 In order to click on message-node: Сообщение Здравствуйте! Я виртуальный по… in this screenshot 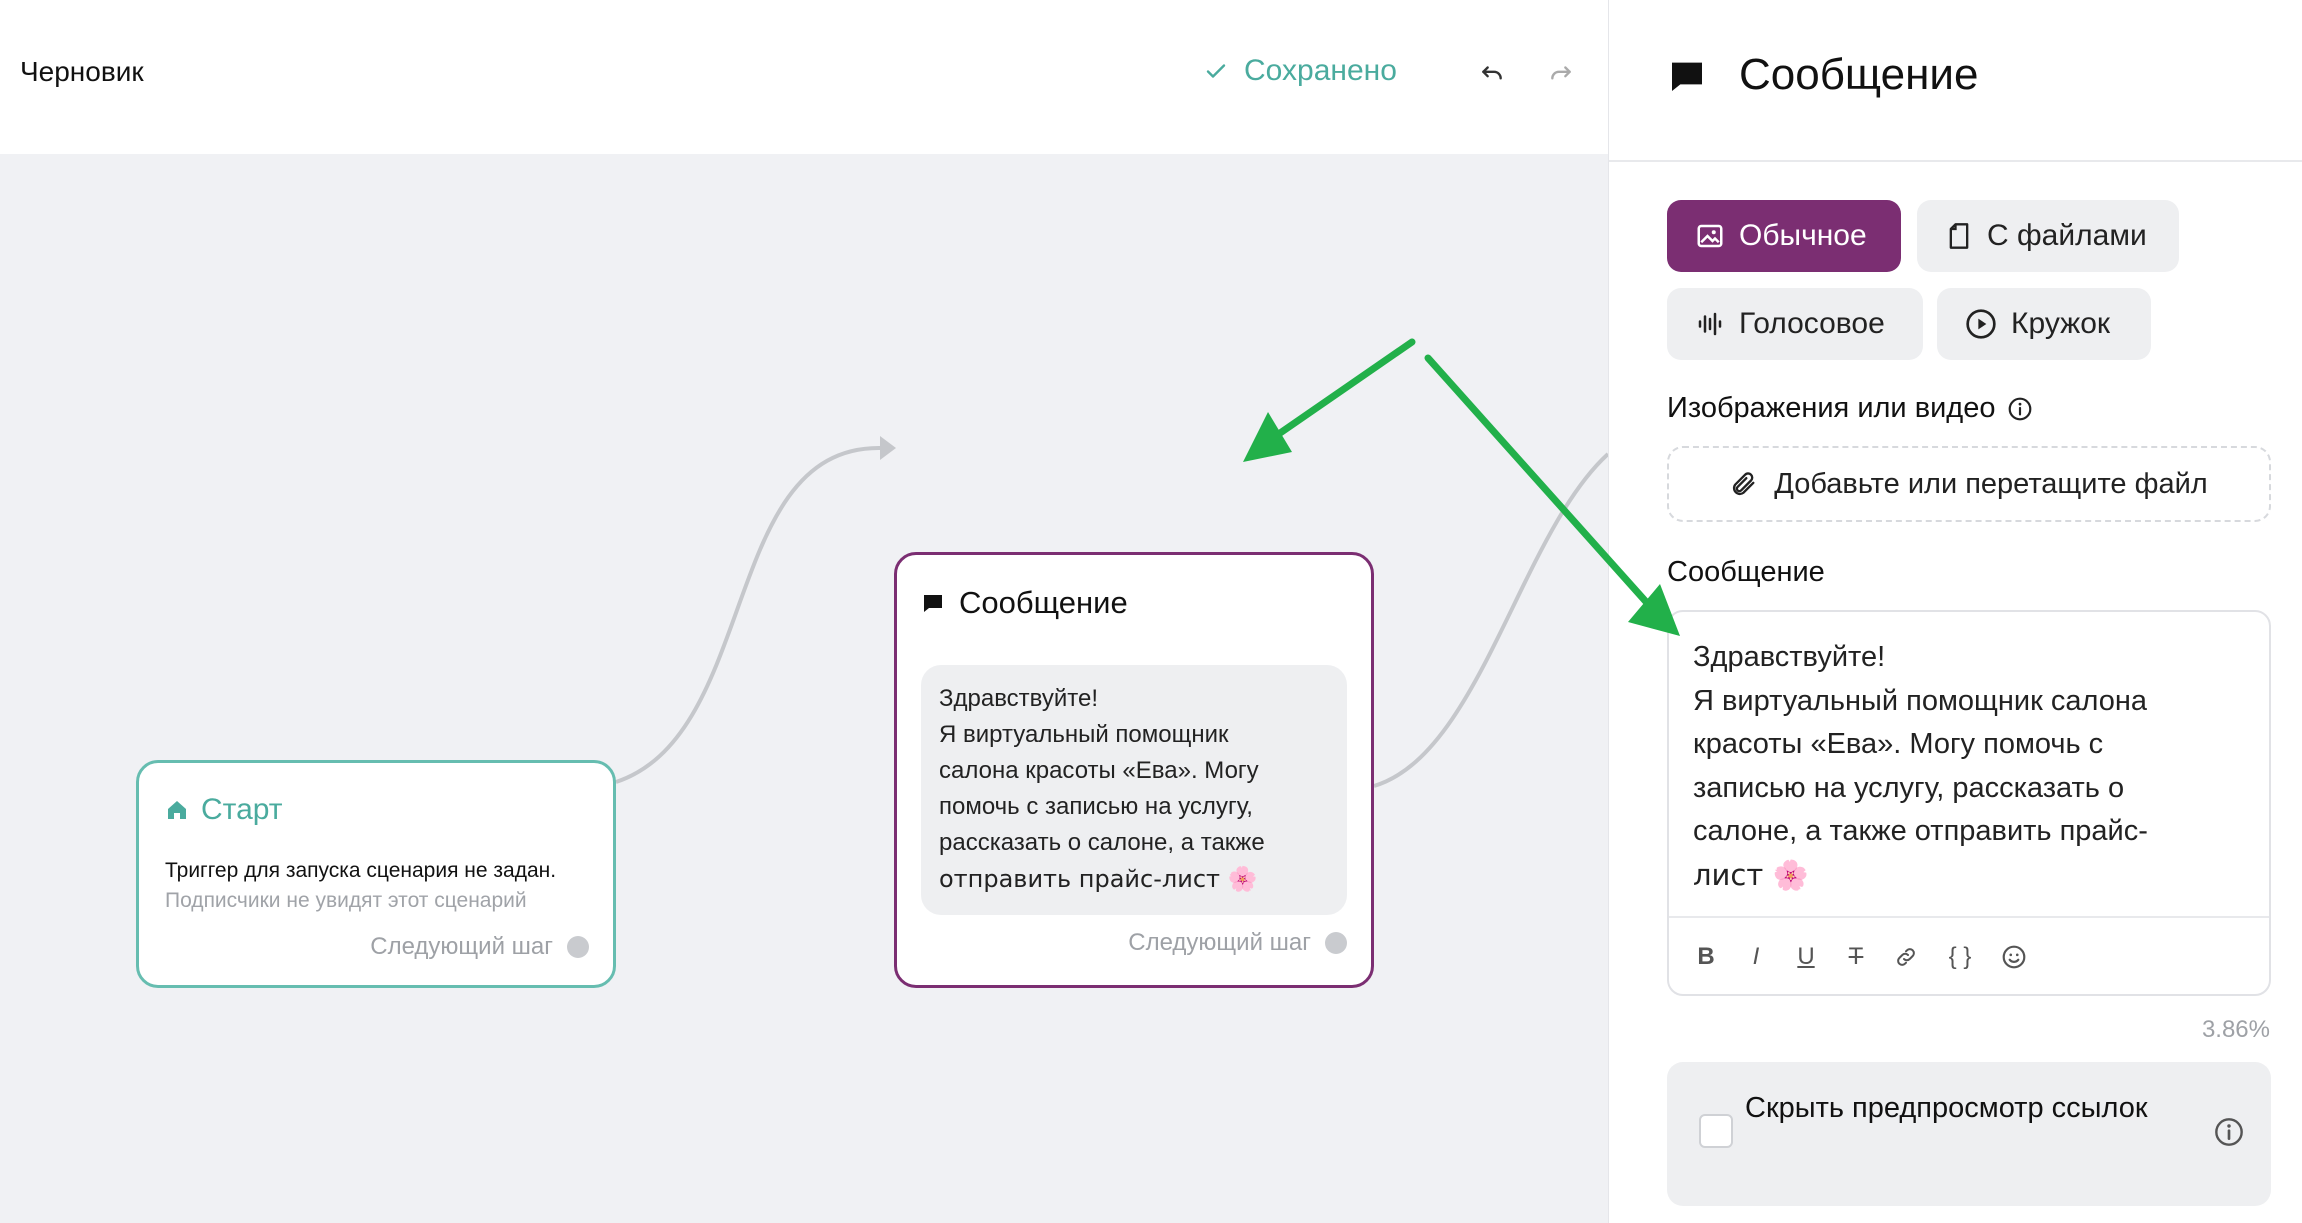, I will do `click(1134, 770)`.